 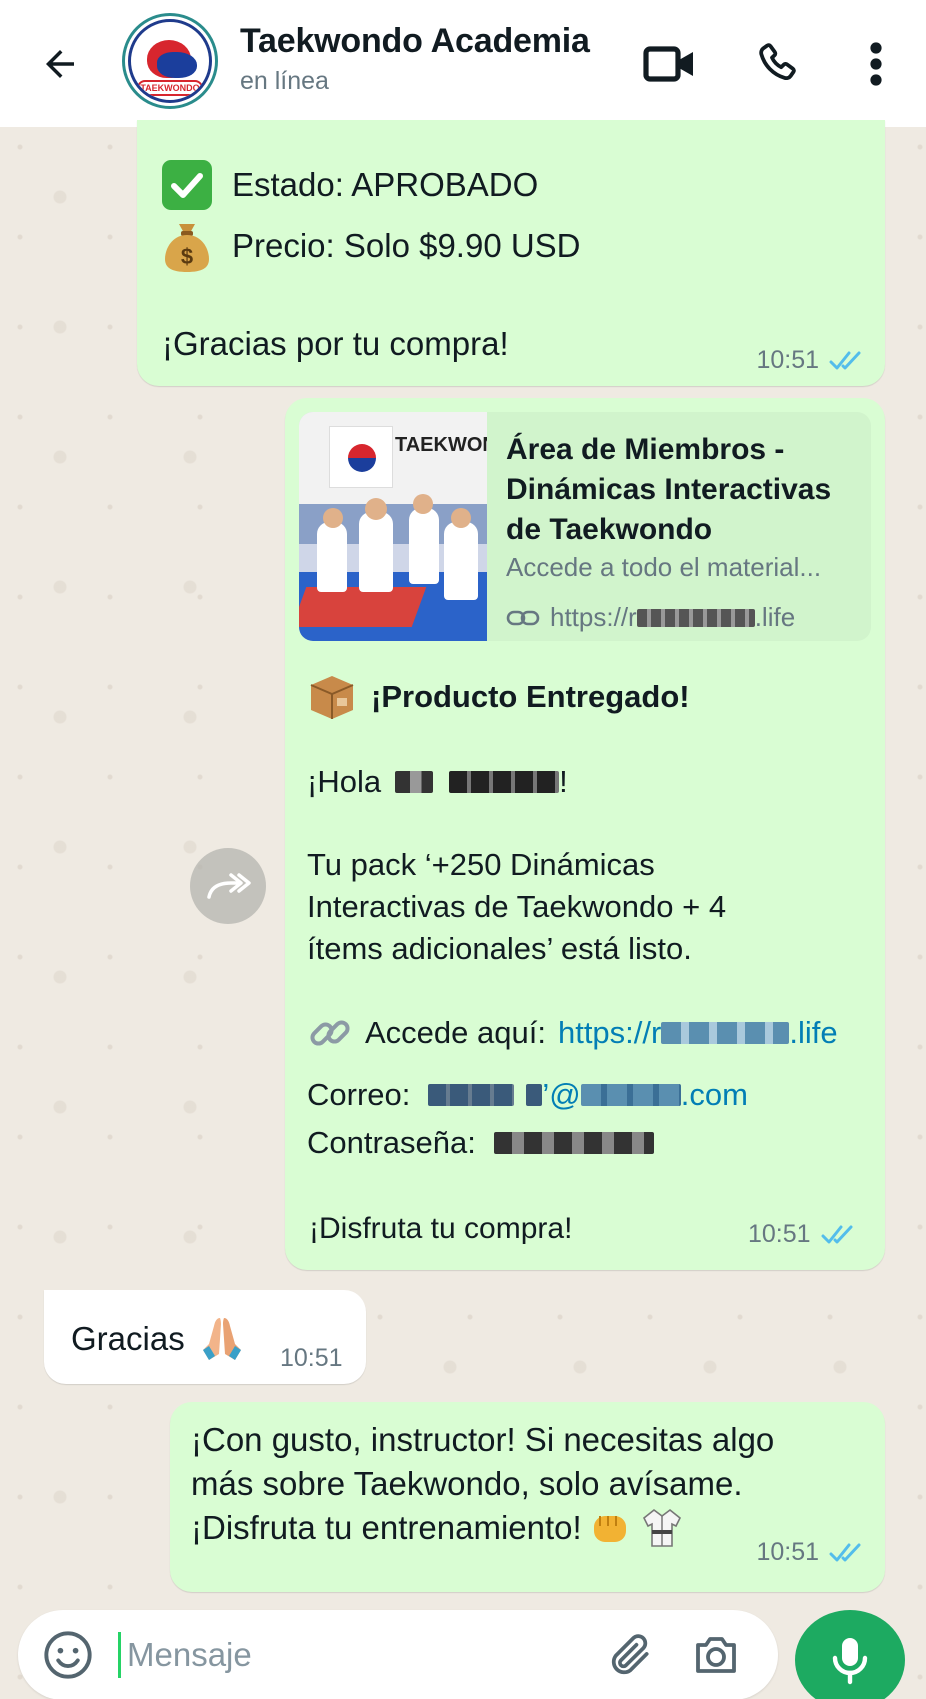 What do you see at coordinates (523, 617) in the screenshot?
I see `link-icon` at bounding box center [523, 617].